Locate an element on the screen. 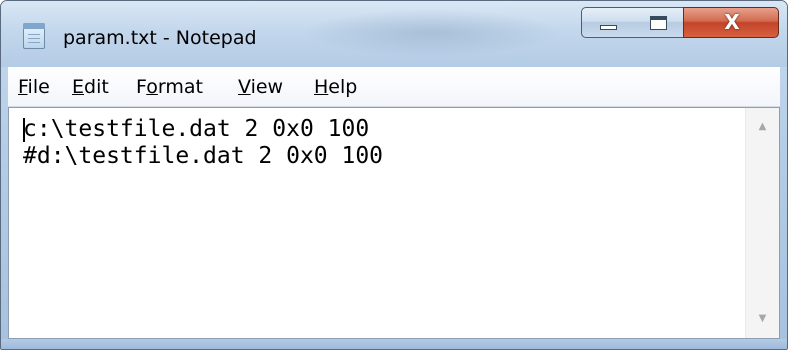  text-line: c:\testfile.dat 2 0x0 100 is located at coordinates (196, 129).